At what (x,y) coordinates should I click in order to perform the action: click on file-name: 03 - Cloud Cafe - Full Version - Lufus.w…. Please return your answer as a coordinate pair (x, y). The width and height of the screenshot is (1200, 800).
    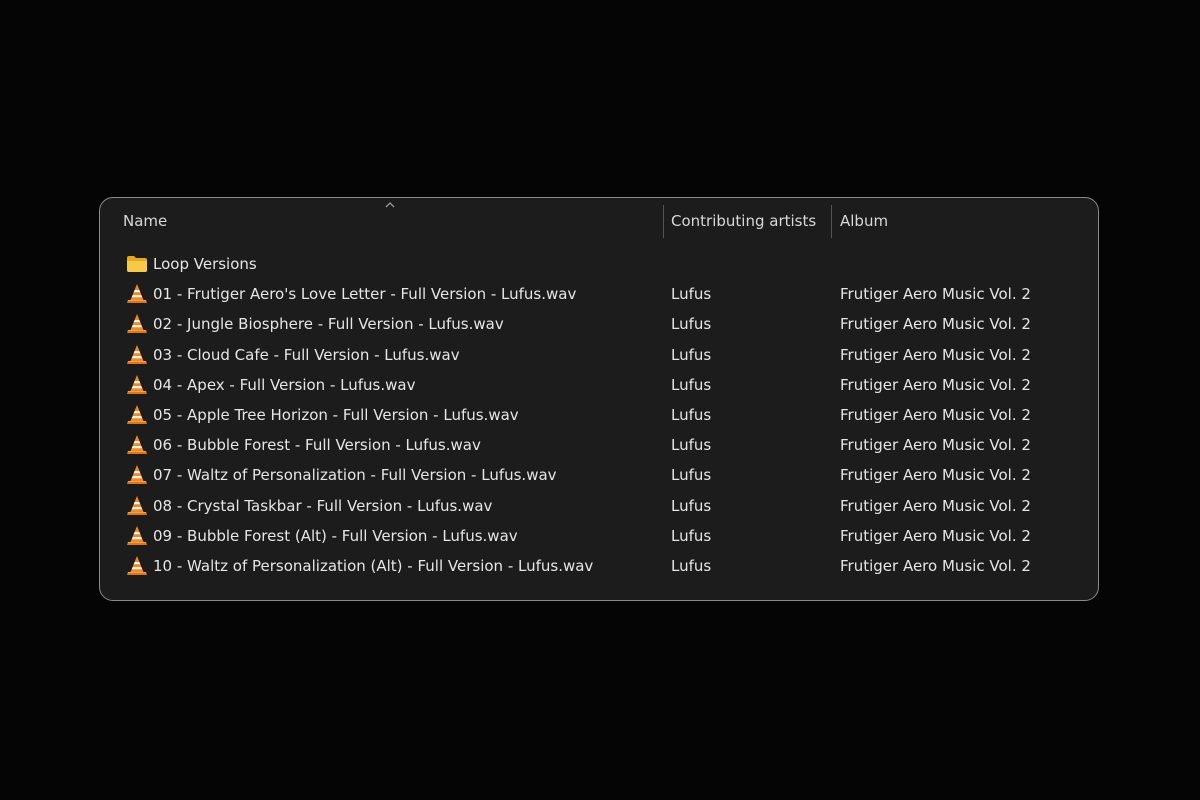
    Looking at the image, I should click on (306, 354).